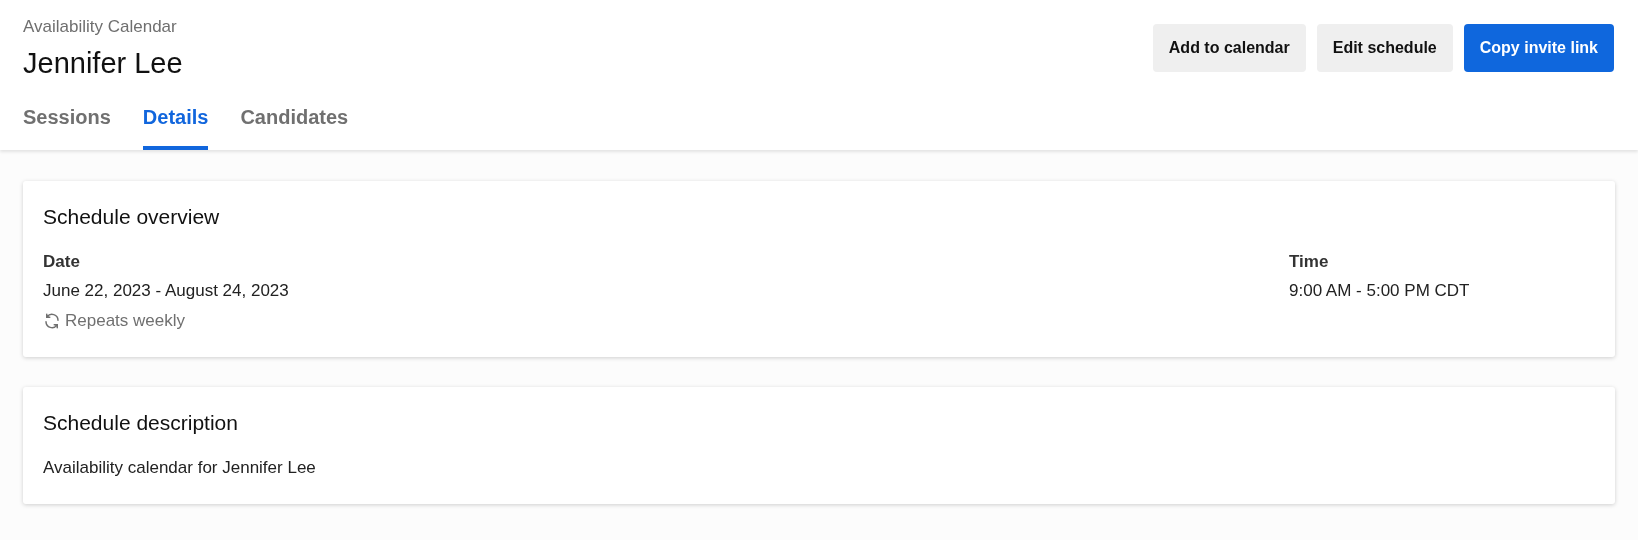 This screenshot has height=540, width=1638. I want to click on card-title: Schedule description, so click(141, 423).